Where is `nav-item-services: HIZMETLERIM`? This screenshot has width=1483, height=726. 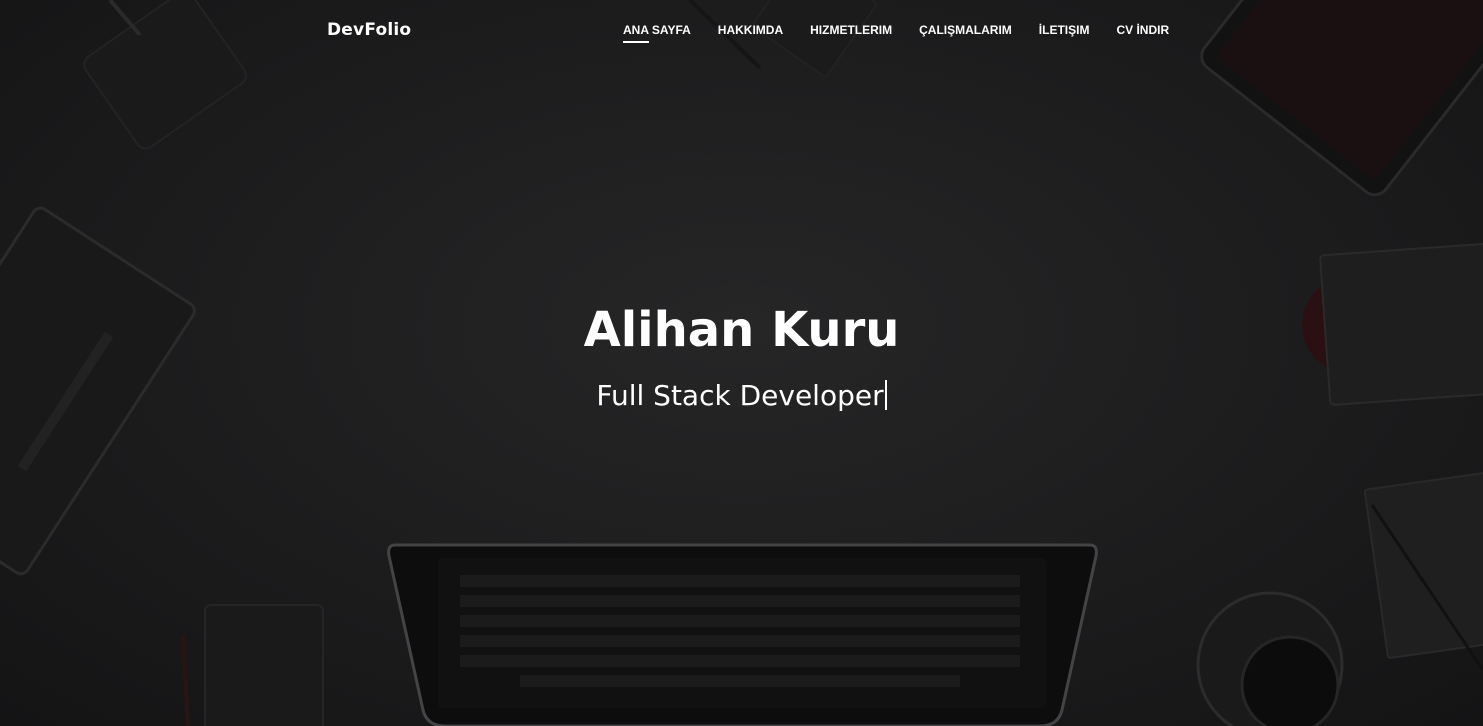
nav-item-services: HIZMETLERIM is located at coordinates (851, 33).